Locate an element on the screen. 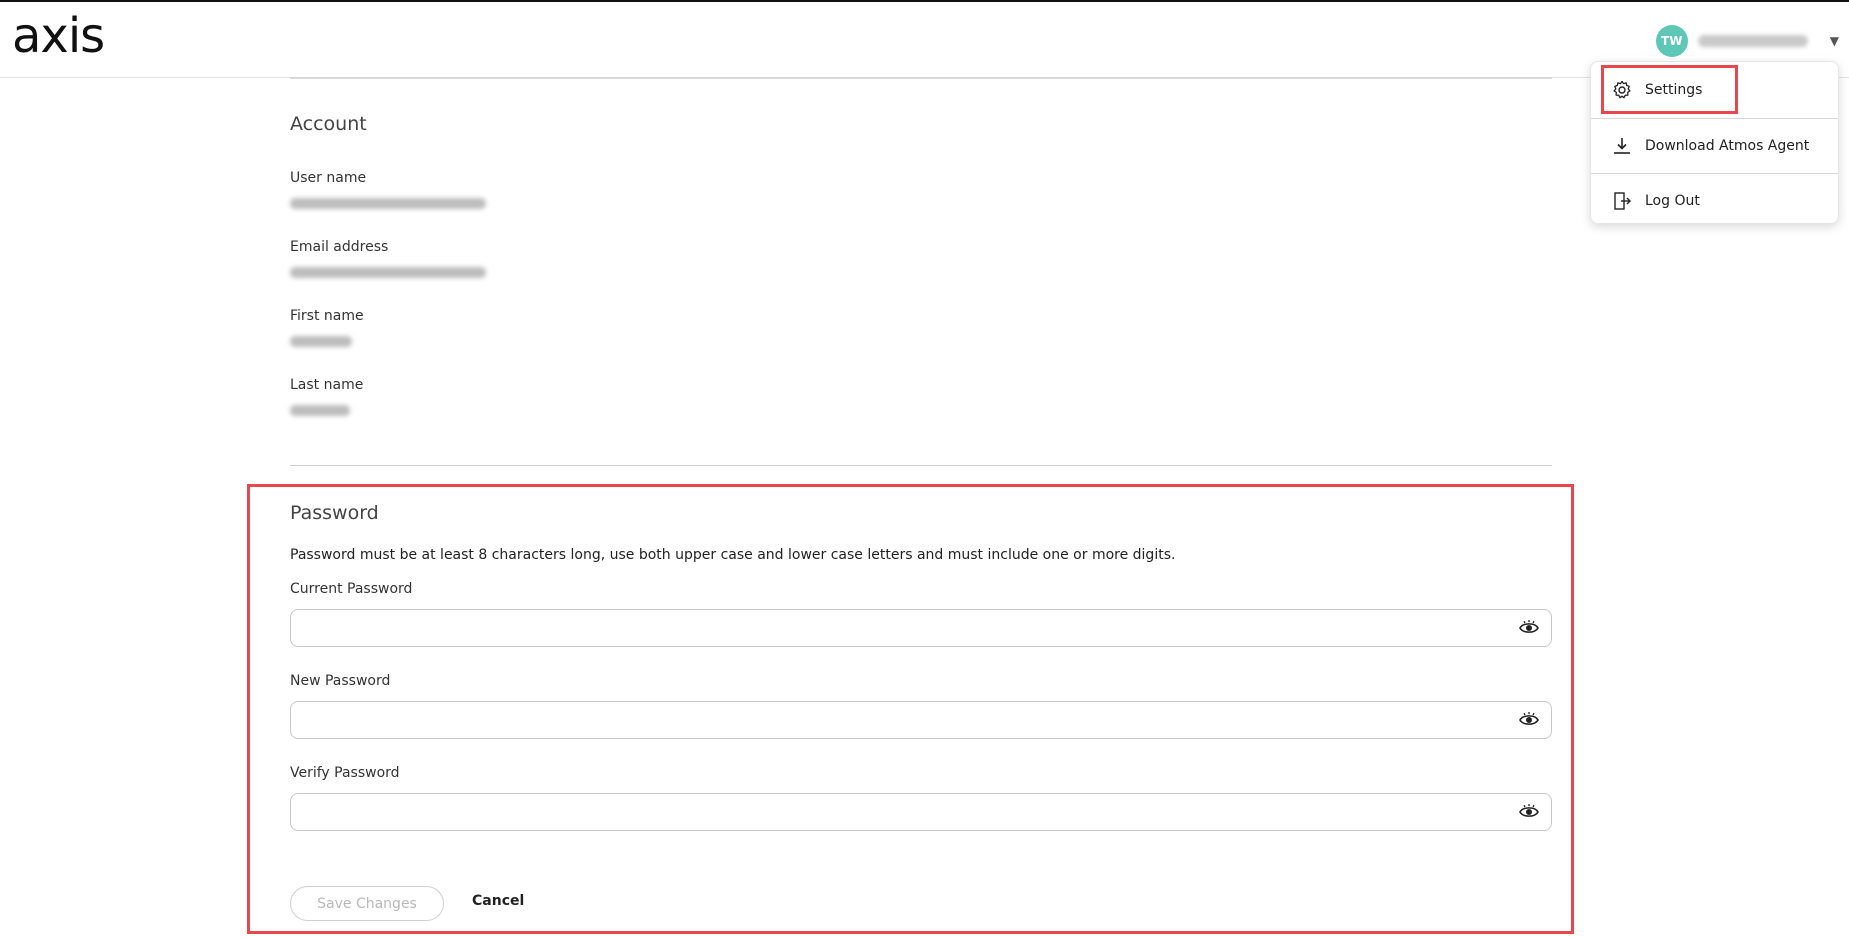 This screenshot has width=1849, height=937. header-bar: axis TW ▼ is located at coordinates (924, 40).